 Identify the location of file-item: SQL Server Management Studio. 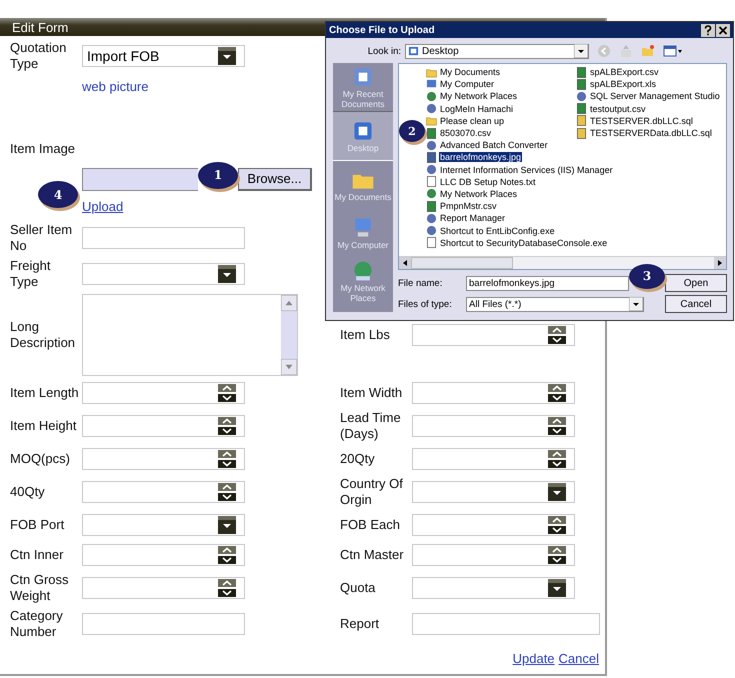
(648, 96).